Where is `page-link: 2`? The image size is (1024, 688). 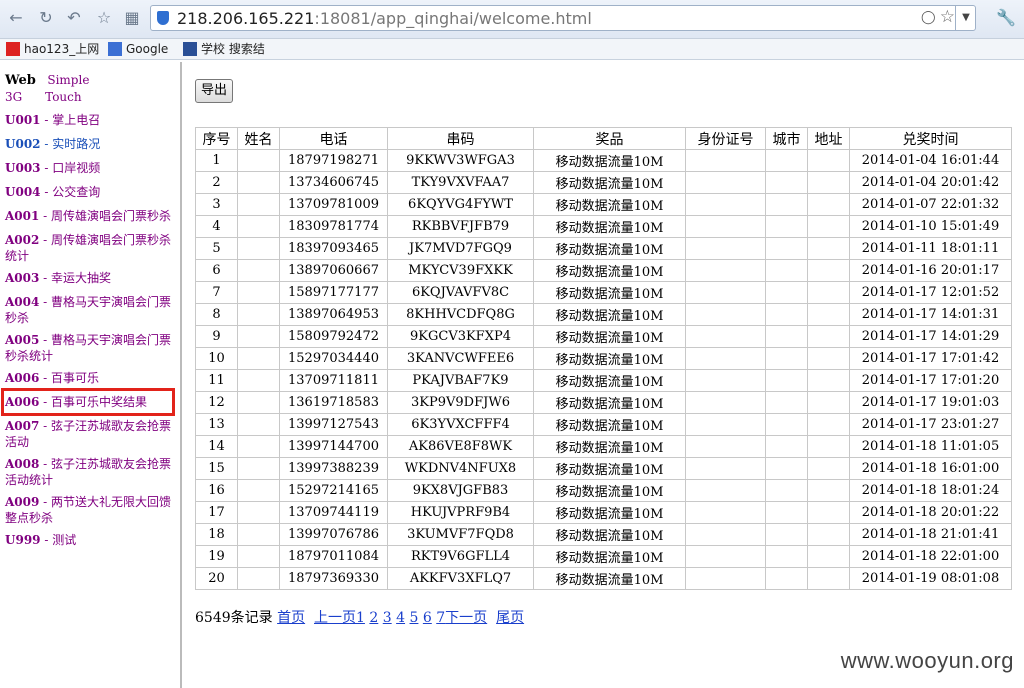
page-link: 2 is located at coordinates (373, 618).